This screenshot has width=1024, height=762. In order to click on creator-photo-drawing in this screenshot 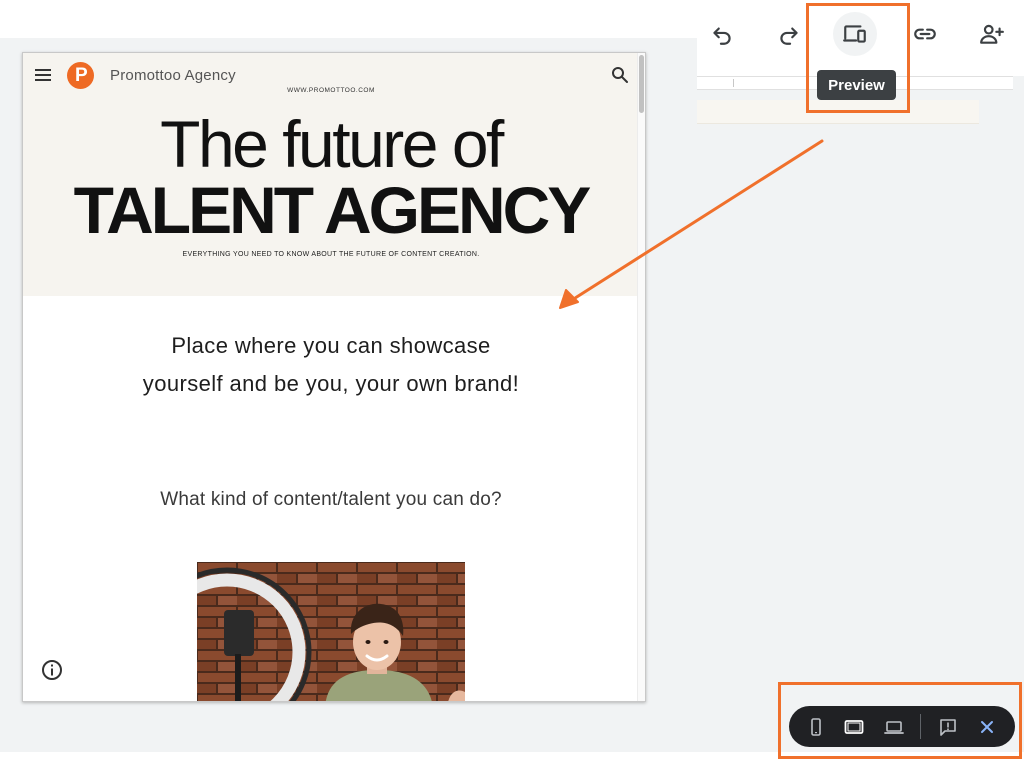, I will do `click(331, 631)`.